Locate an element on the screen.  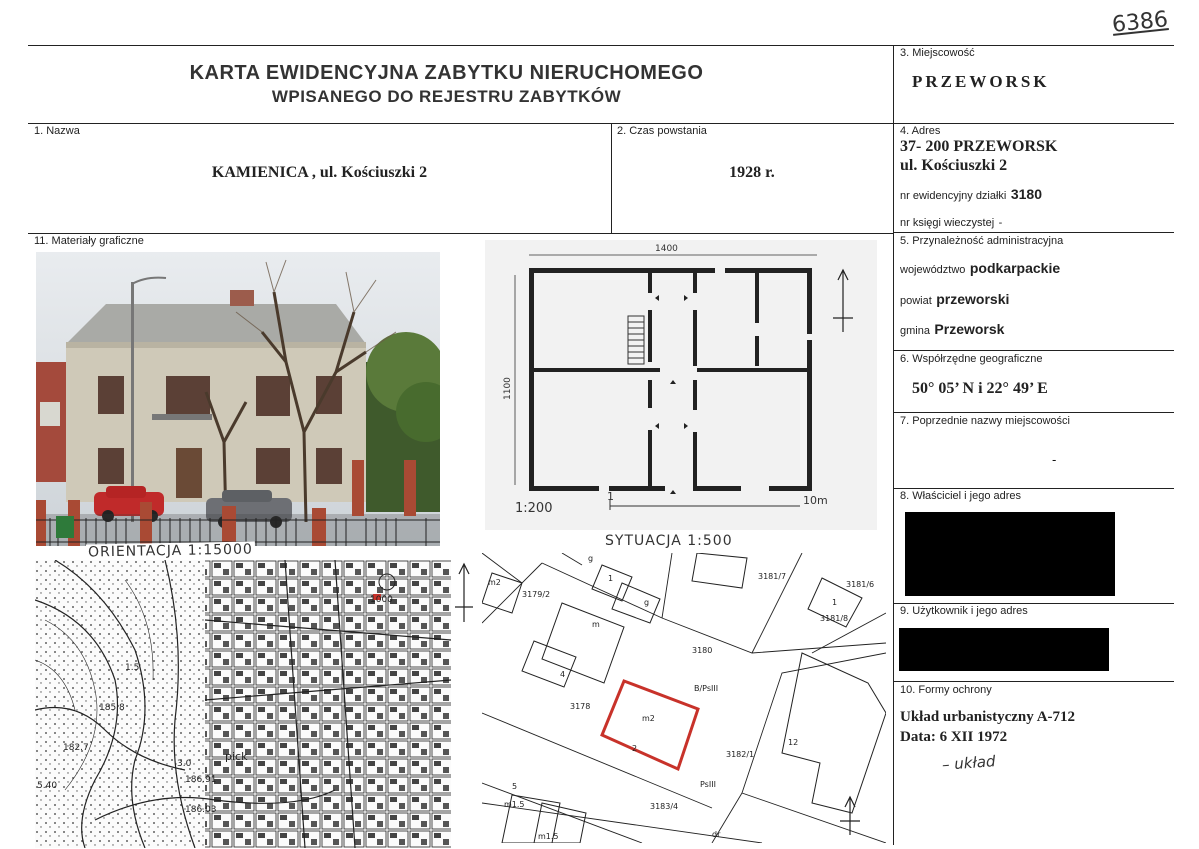
parcel-label: PsIII is located at coordinates (708, 784).